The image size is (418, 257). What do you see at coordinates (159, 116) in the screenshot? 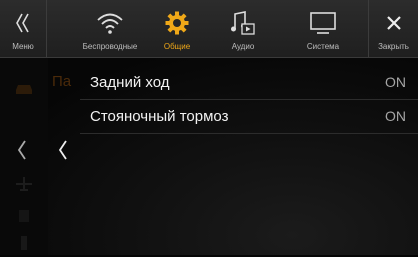
I see `setting-title: Стояночный тормоз` at bounding box center [159, 116].